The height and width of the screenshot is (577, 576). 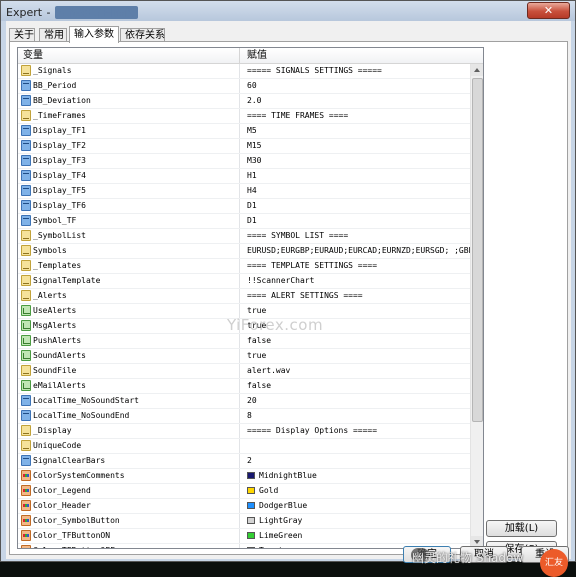 I want to click on row-variable: UseAlerts, so click(x=55, y=310).